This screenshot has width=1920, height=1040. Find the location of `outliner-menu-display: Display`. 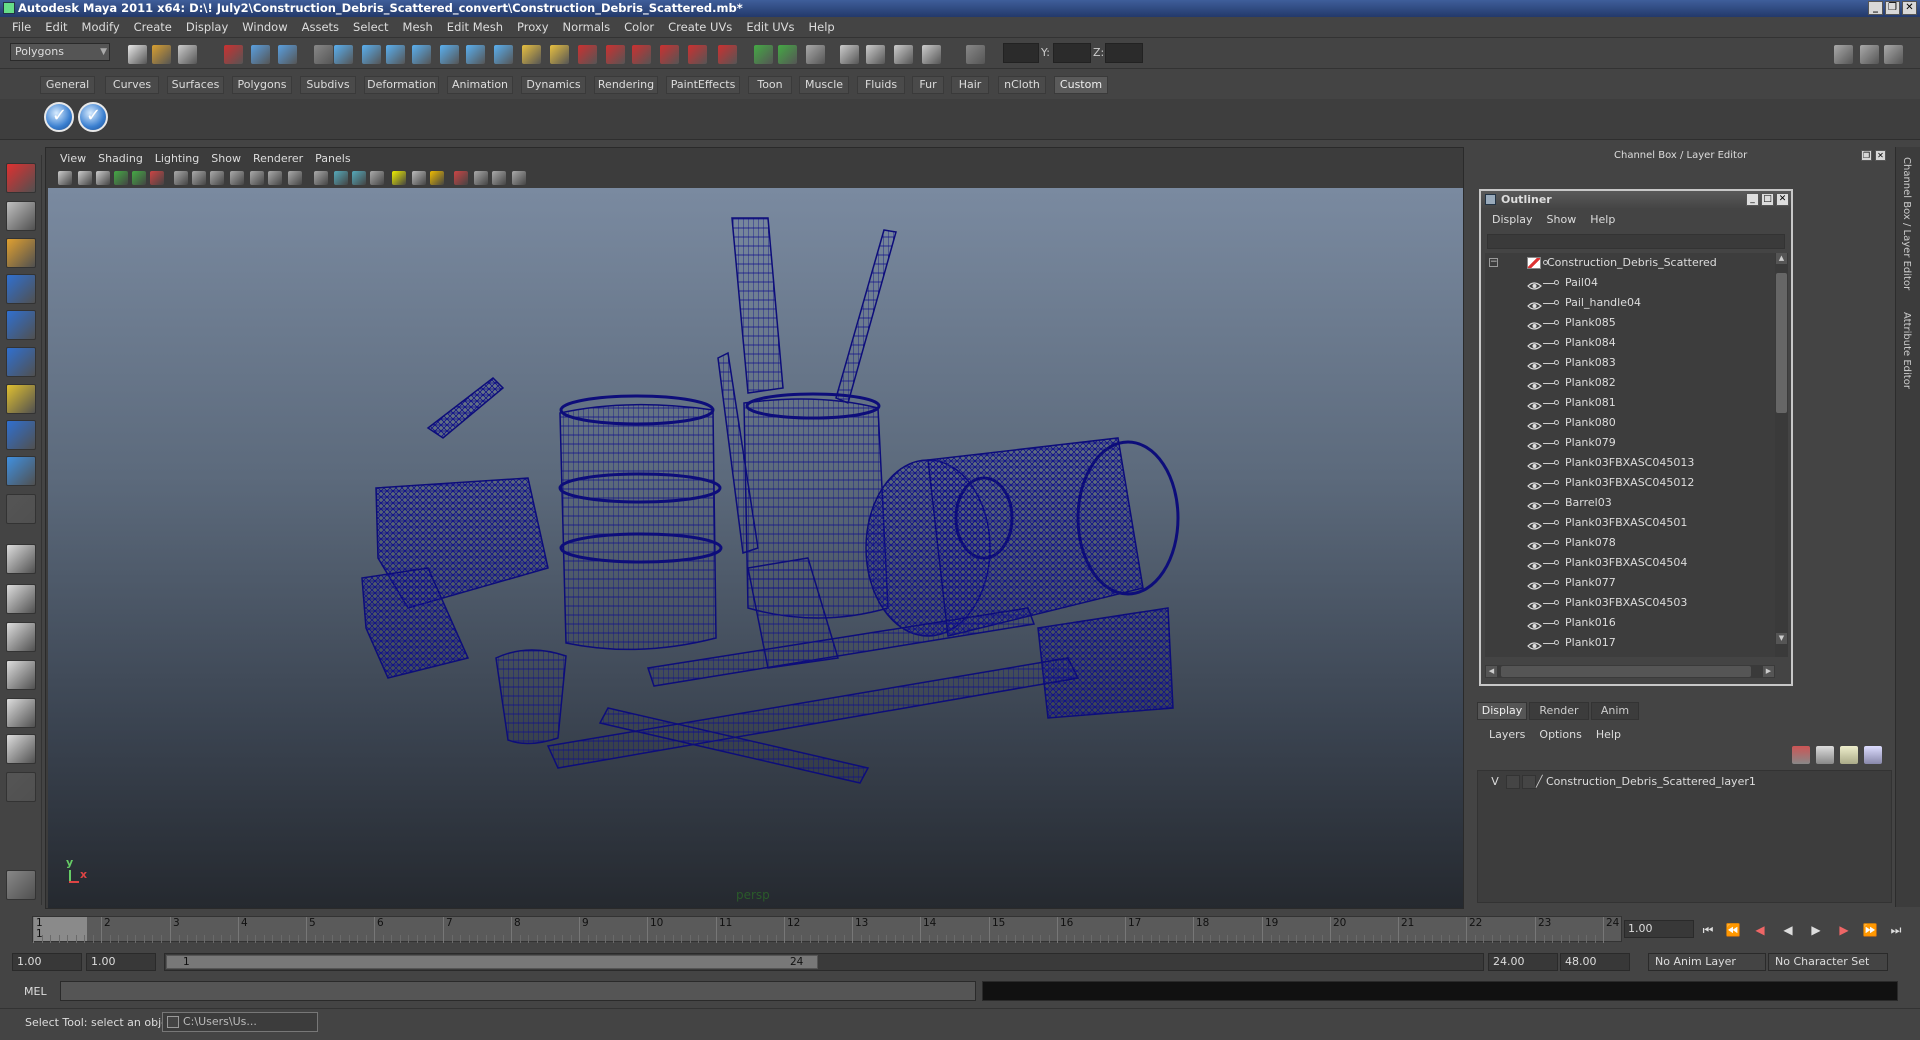

outliner-menu-display: Display is located at coordinates (1512, 219).